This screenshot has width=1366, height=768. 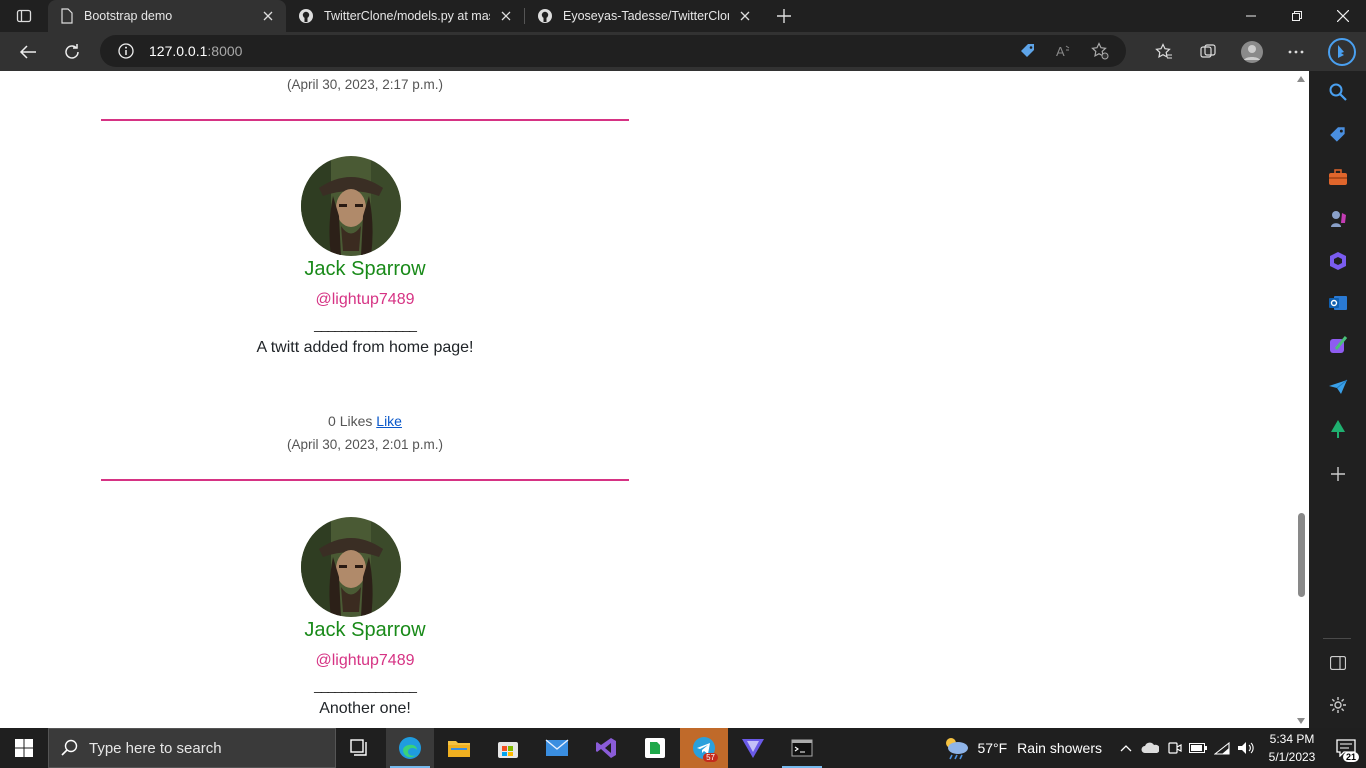 I want to click on post-author-handle: @lightup7489, so click(x=365, y=299).